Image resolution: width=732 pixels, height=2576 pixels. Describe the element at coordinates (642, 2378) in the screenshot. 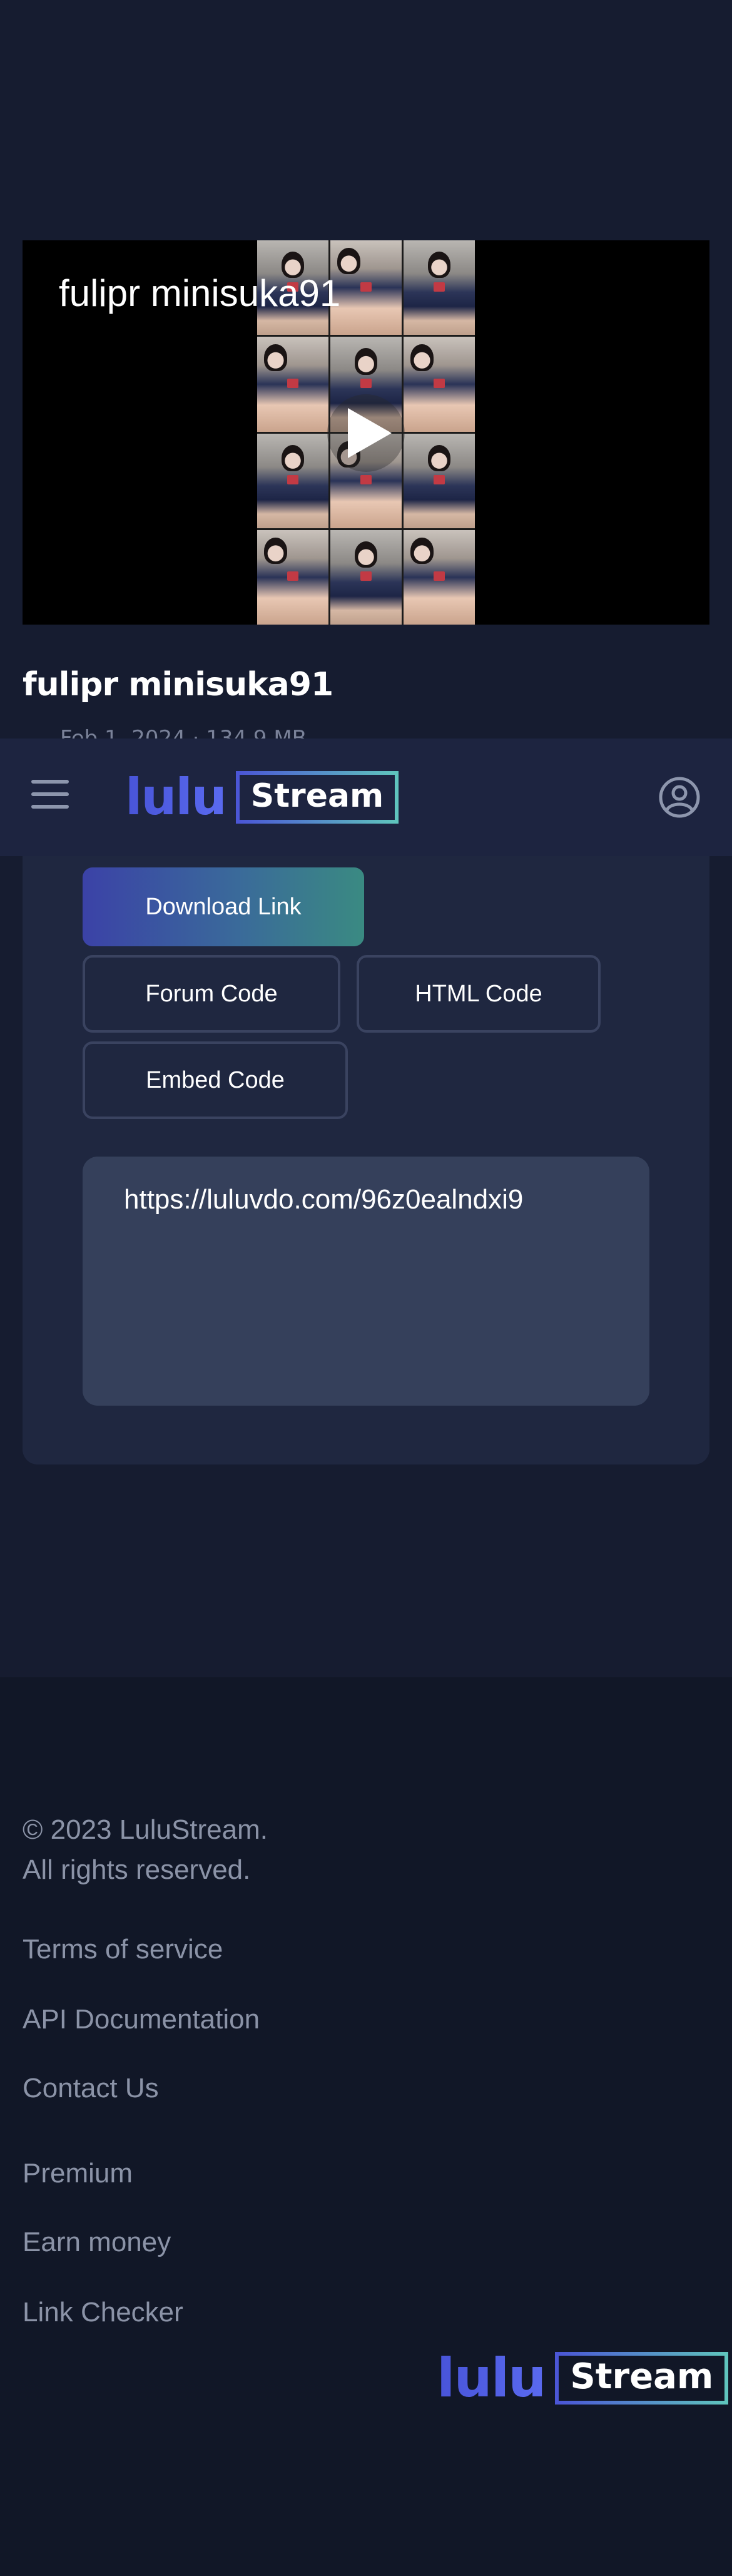

I see `footer-logo-stream-text: Stream` at that location.